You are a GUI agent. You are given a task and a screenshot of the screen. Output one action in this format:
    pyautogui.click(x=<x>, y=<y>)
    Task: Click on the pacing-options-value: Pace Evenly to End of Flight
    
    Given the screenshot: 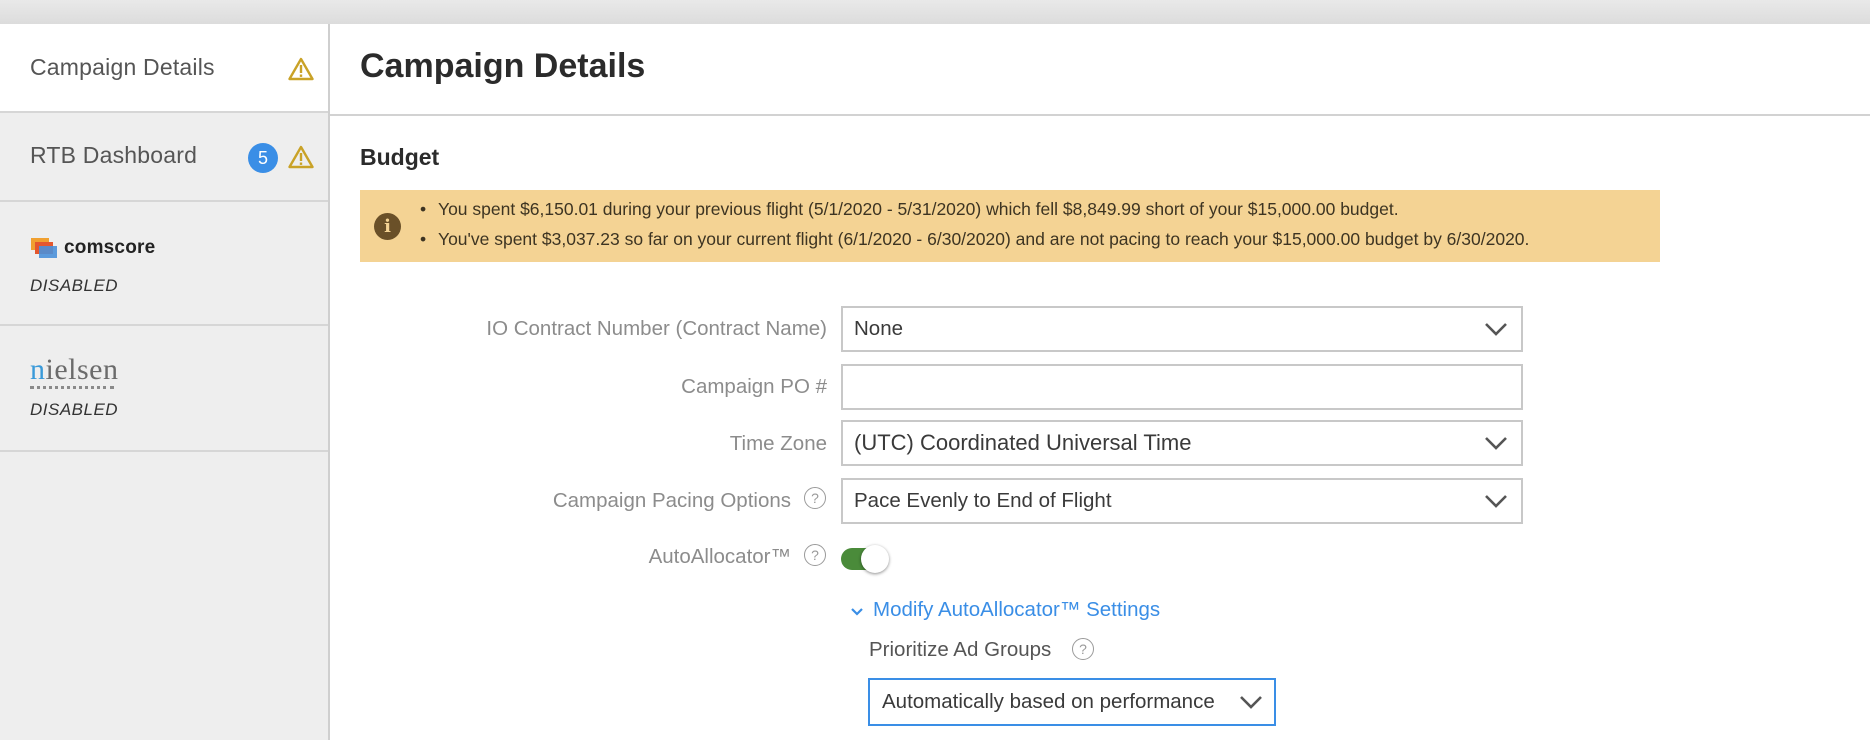 What is the action you would take?
    pyautogui.click(x=983, y=500)
    